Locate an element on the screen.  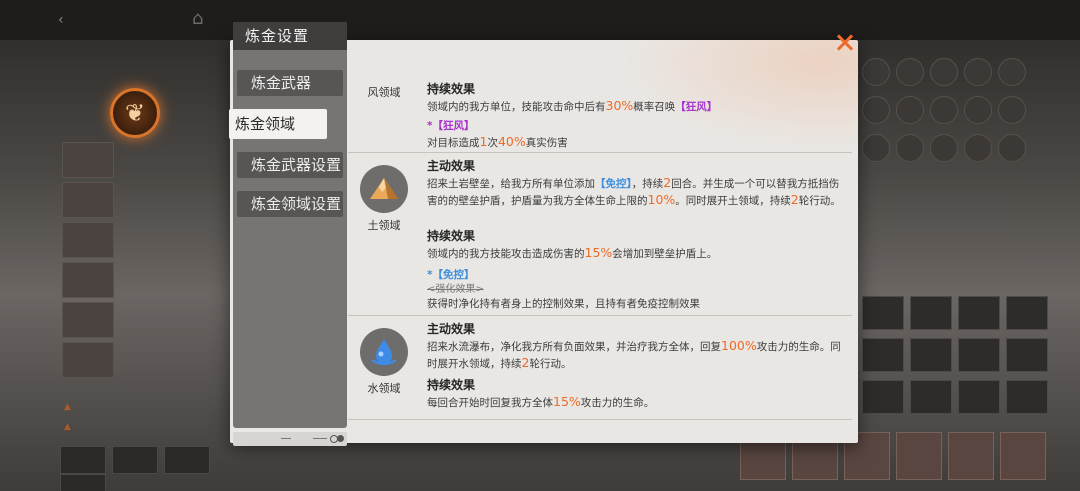
background-card-grid is located at coordinates (962, 359).